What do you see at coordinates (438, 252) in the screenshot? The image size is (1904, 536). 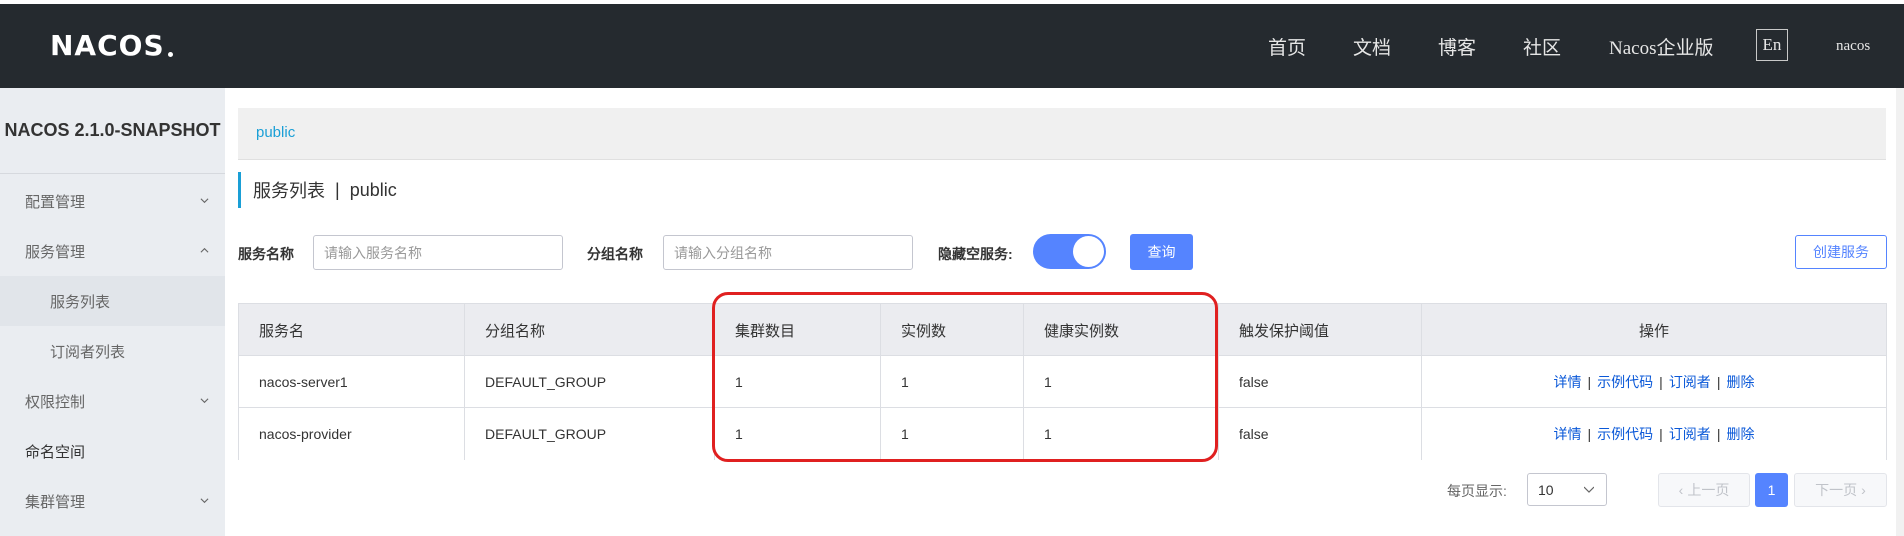 I see `service-name-input: 请输入服务名称` at bounding box center [438, 252].